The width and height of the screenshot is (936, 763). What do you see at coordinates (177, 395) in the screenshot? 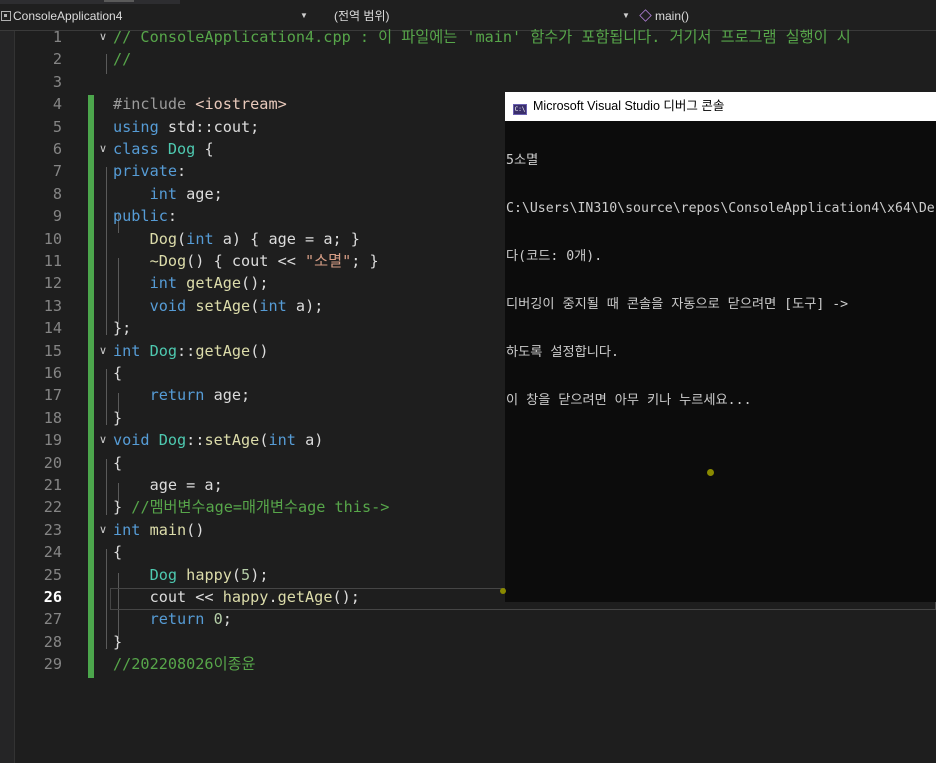
I see `code-token: return` at bounding box center [177, 395].